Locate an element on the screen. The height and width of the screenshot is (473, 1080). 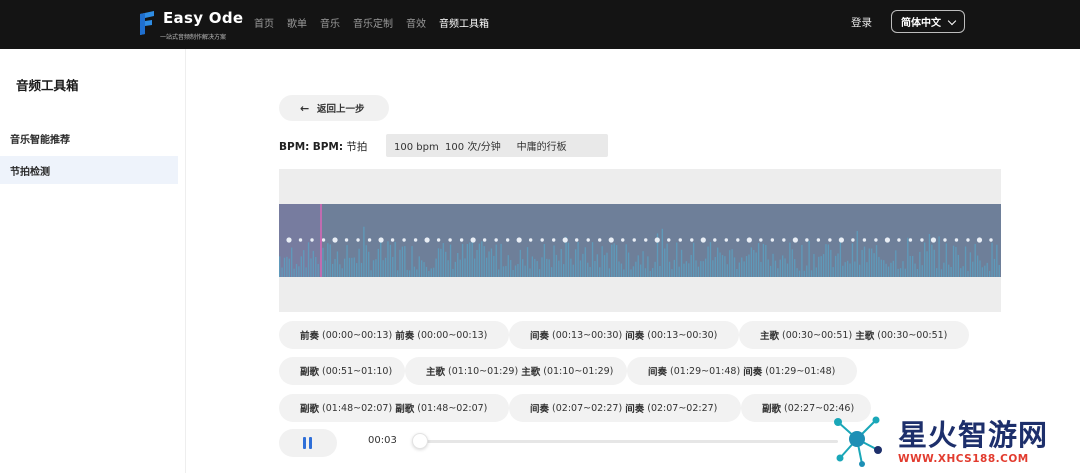
segment-chip: 间奏 (02:07~02:27) 间奏 (02:07~02:27) is located at coordinates (625, 408).